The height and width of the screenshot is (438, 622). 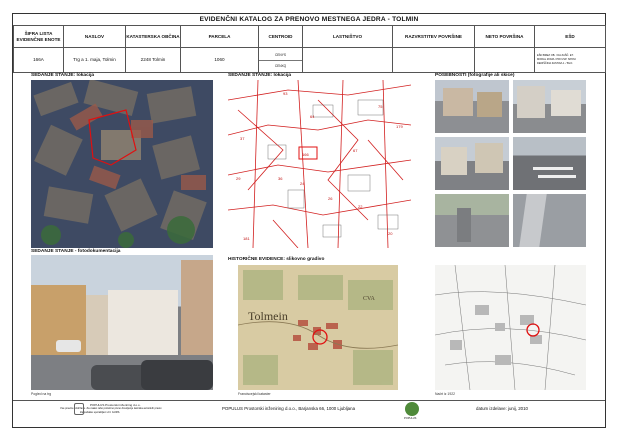 What do you see at coordinates (280, 36) in the screenshot?
I see `col-centroid: CENTROID` at bounding box center [280, 36].